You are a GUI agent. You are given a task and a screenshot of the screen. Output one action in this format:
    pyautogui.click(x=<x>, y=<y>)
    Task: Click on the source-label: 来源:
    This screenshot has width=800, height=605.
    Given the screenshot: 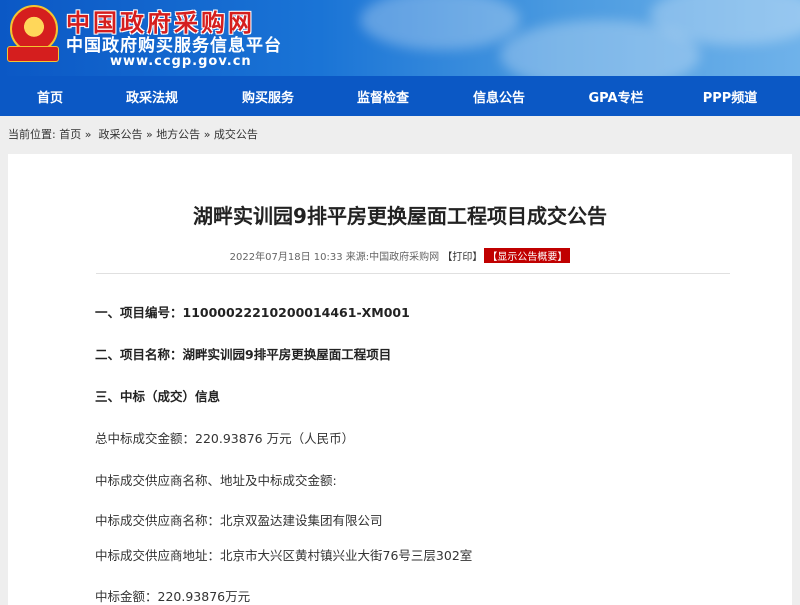 What is the action you would take?
    pyautogui.click(x=357, y=257)
    